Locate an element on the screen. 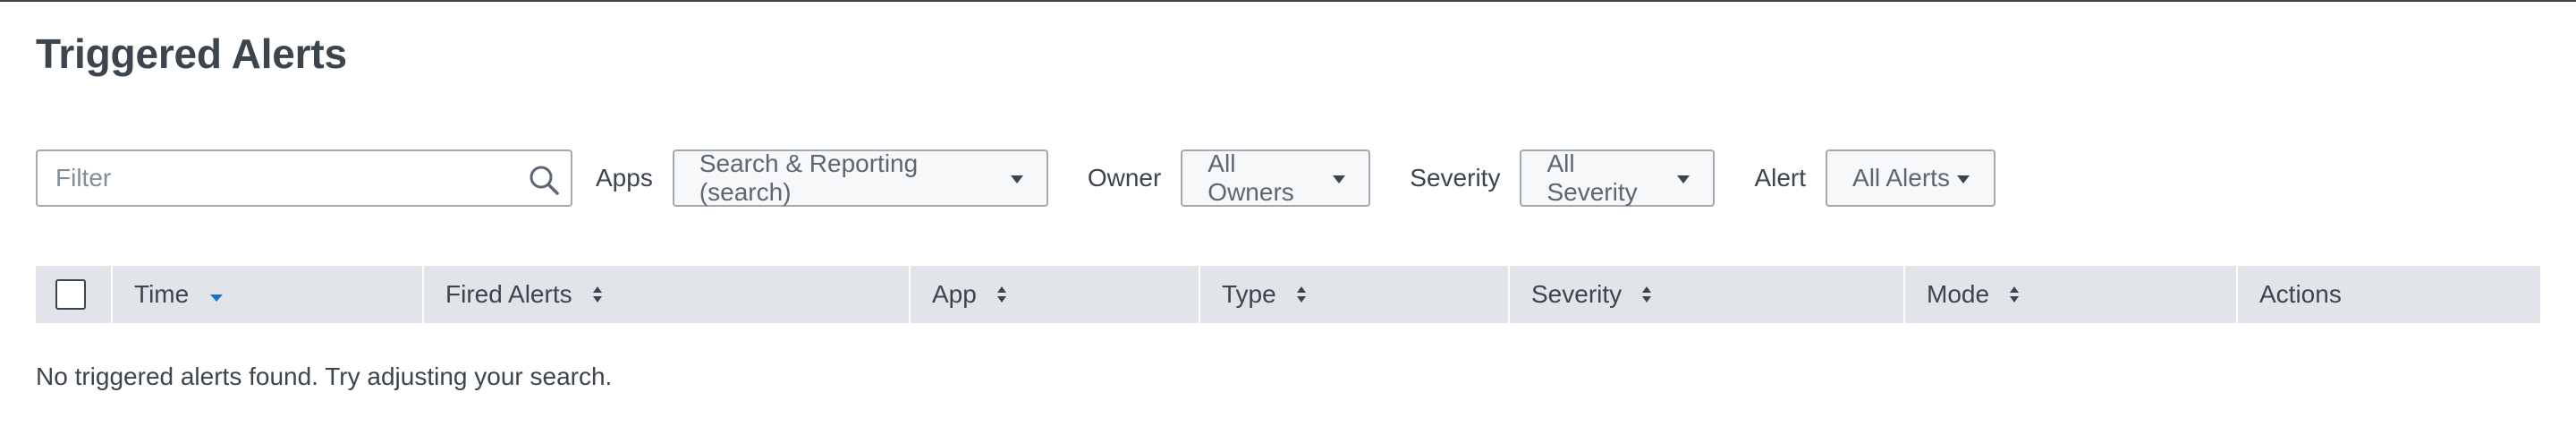 The height and width of the screenshot is (435, 2576). apps-dropdown: Search & Reporting (search) is located at coordinates (860, 178).